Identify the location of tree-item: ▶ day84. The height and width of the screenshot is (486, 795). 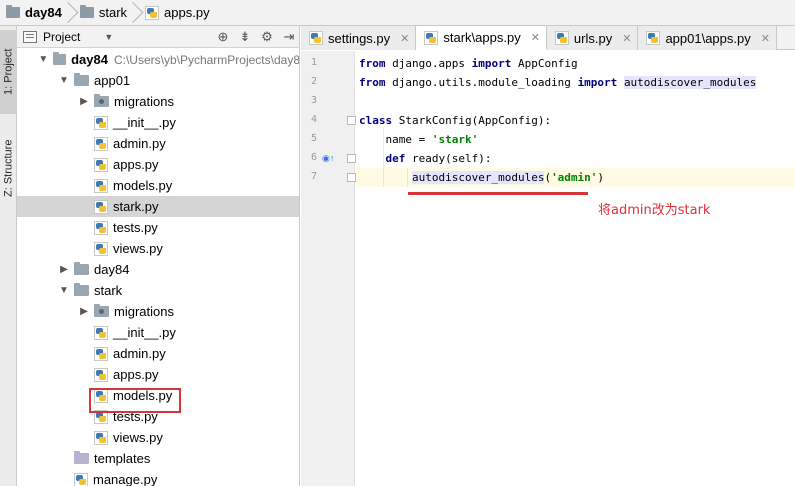
(158, 269).